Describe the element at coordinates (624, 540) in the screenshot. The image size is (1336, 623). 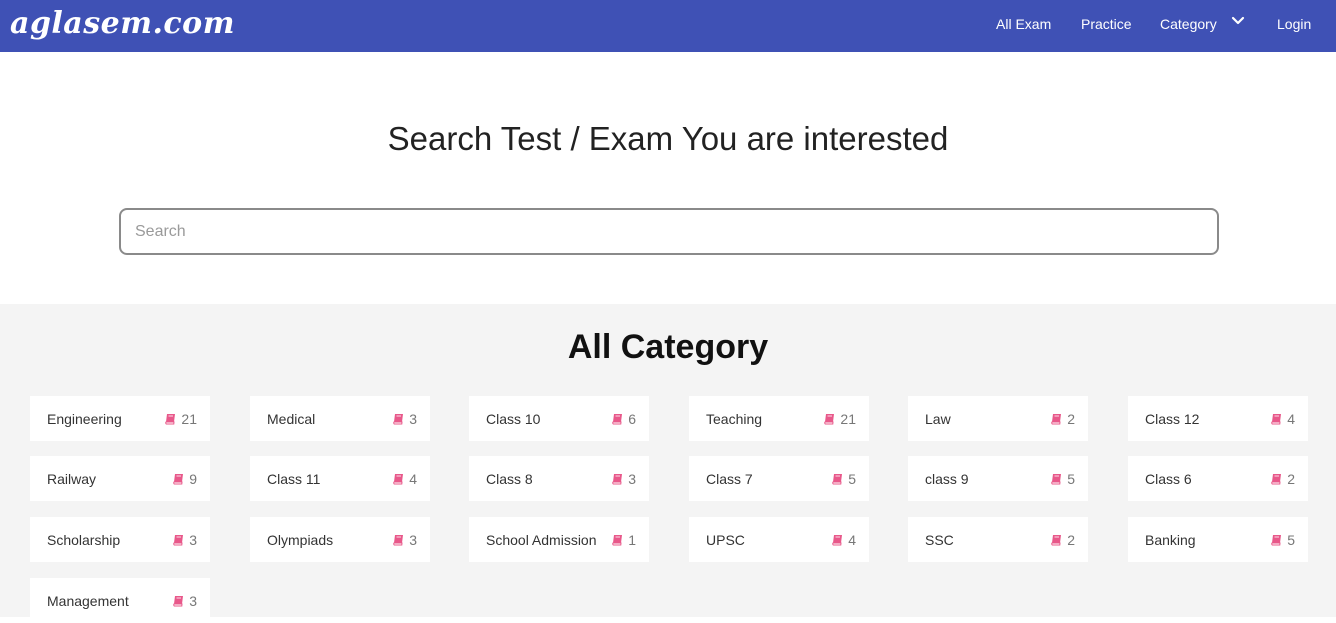
I see `category-count: 1` at that location.